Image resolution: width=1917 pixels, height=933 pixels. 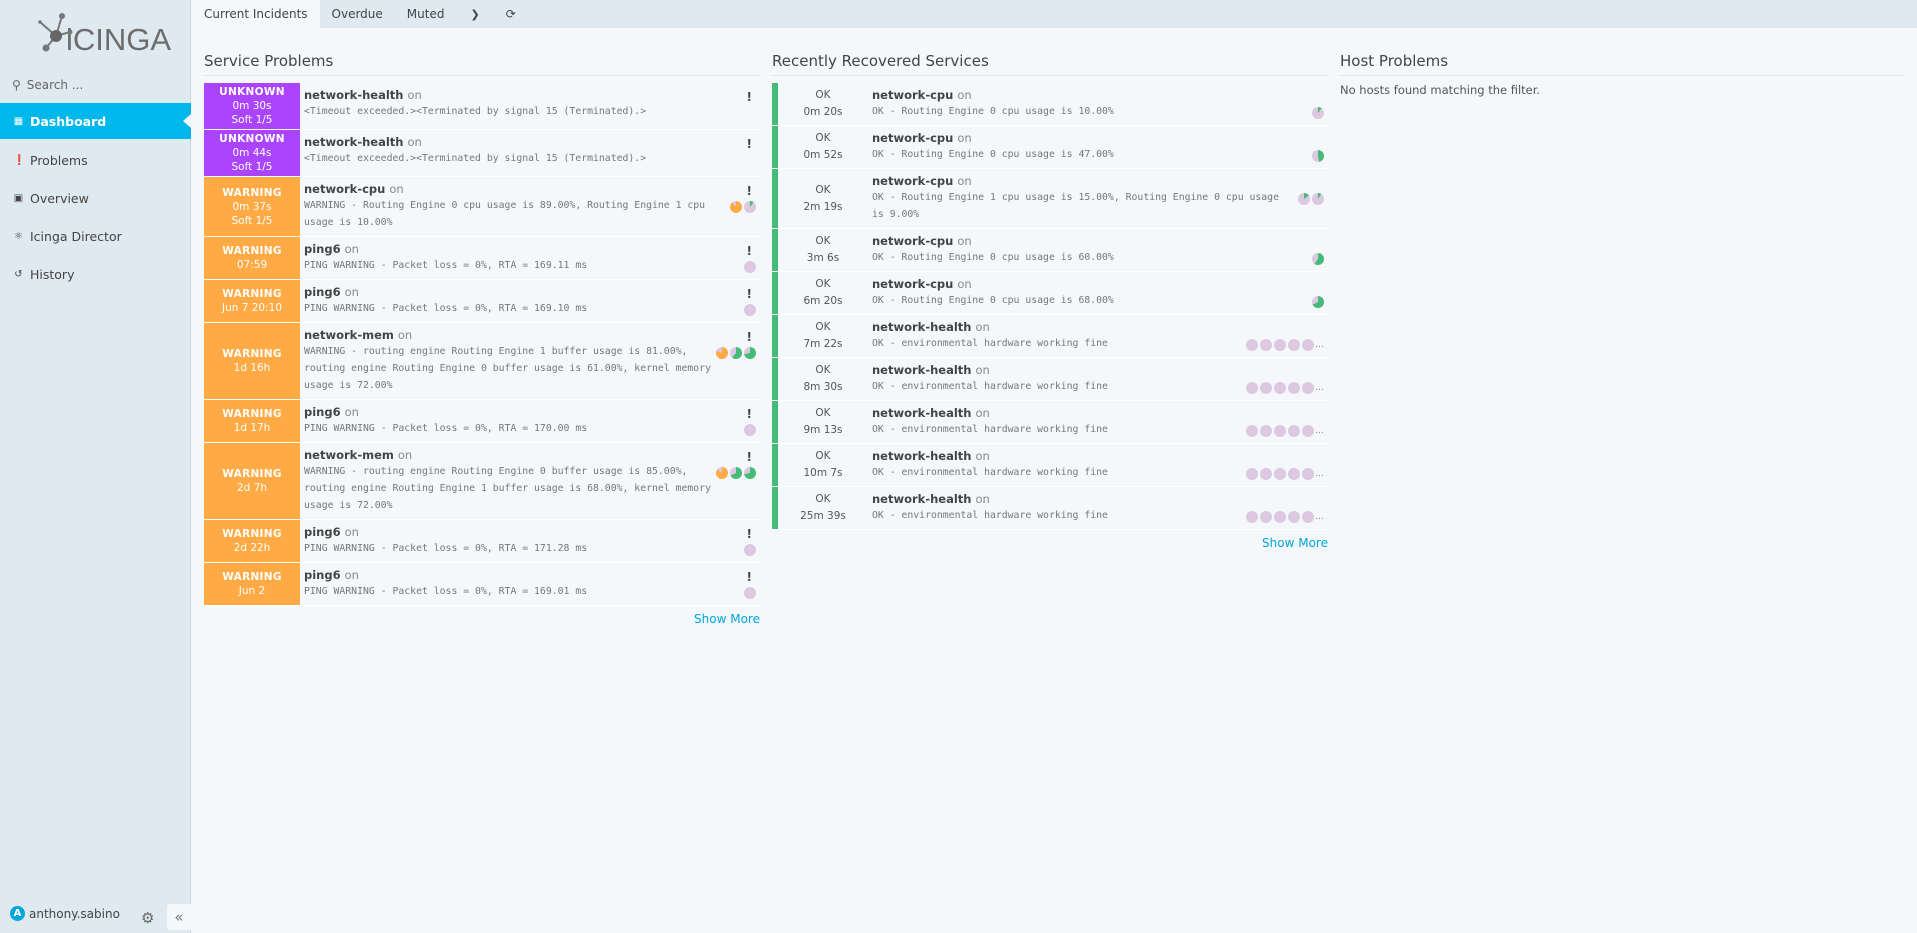 I want to click on gear-icon: ⚙, so click(x=147, y=918).